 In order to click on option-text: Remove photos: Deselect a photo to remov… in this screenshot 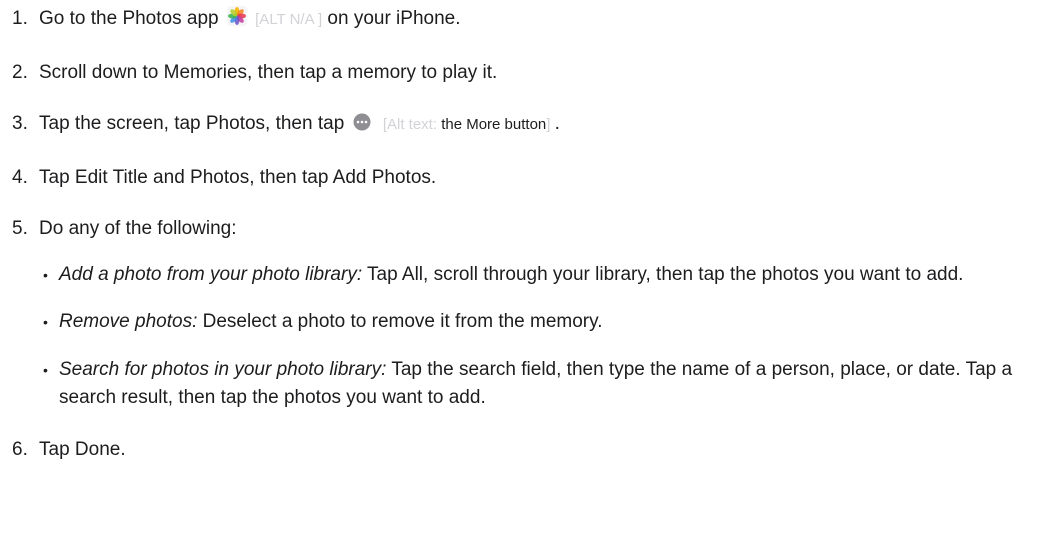, I will do `click(547, 322)`.